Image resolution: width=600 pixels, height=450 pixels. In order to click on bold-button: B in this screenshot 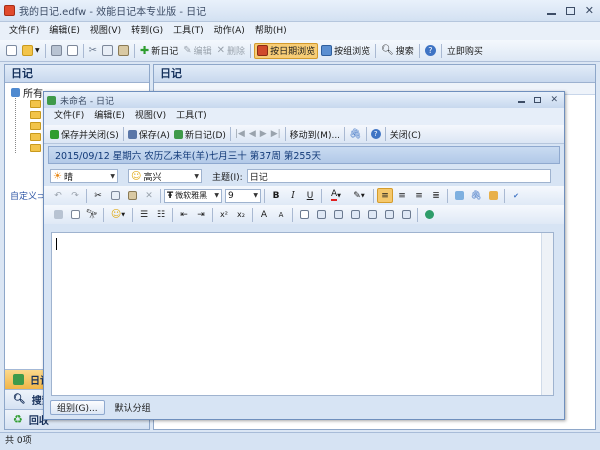, I will do `click(276, 195)`.